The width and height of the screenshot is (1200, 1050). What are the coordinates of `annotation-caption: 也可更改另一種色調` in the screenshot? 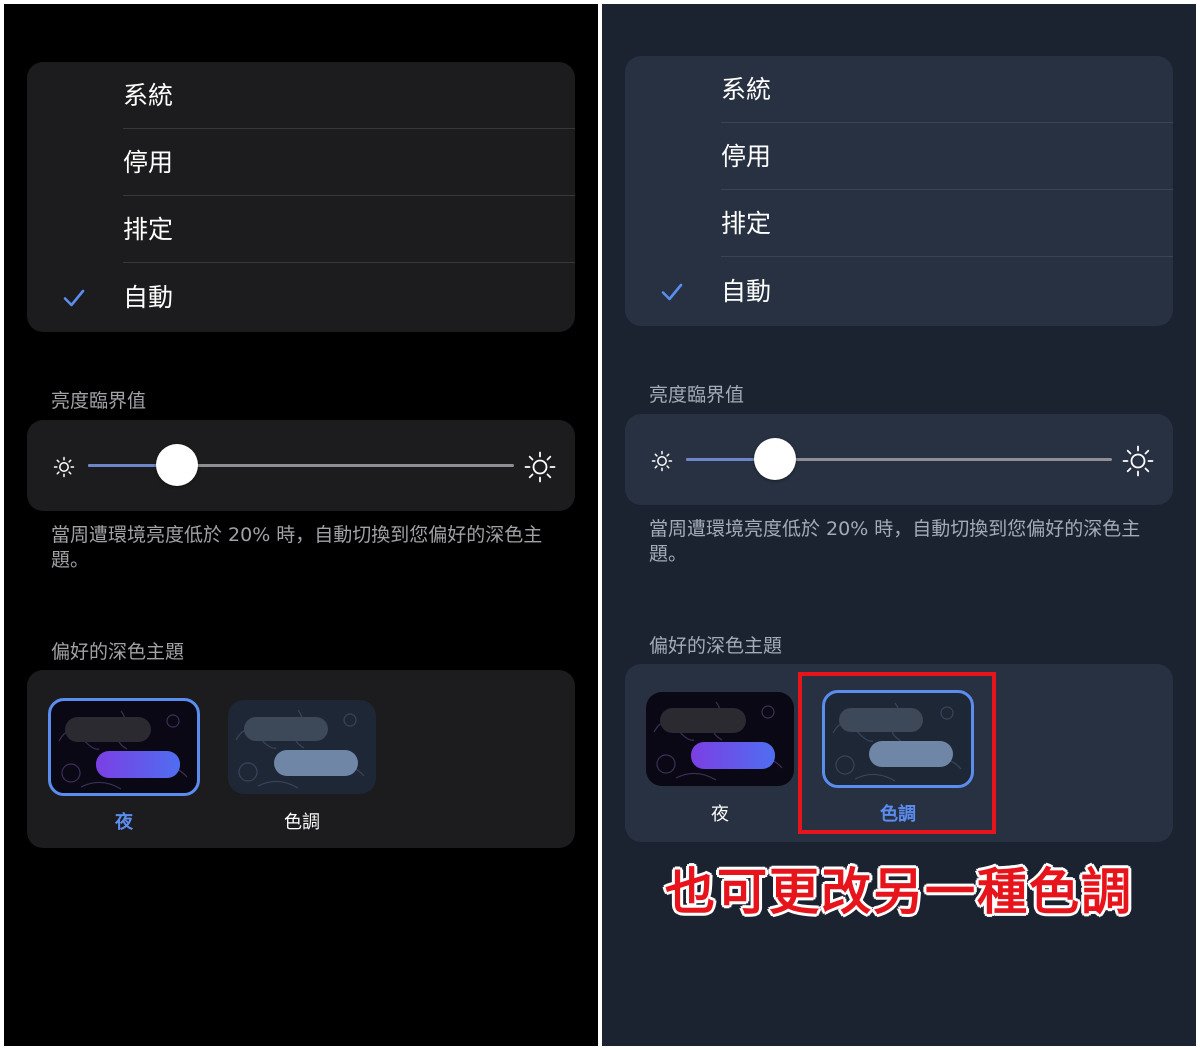 It's located at (899, 892).